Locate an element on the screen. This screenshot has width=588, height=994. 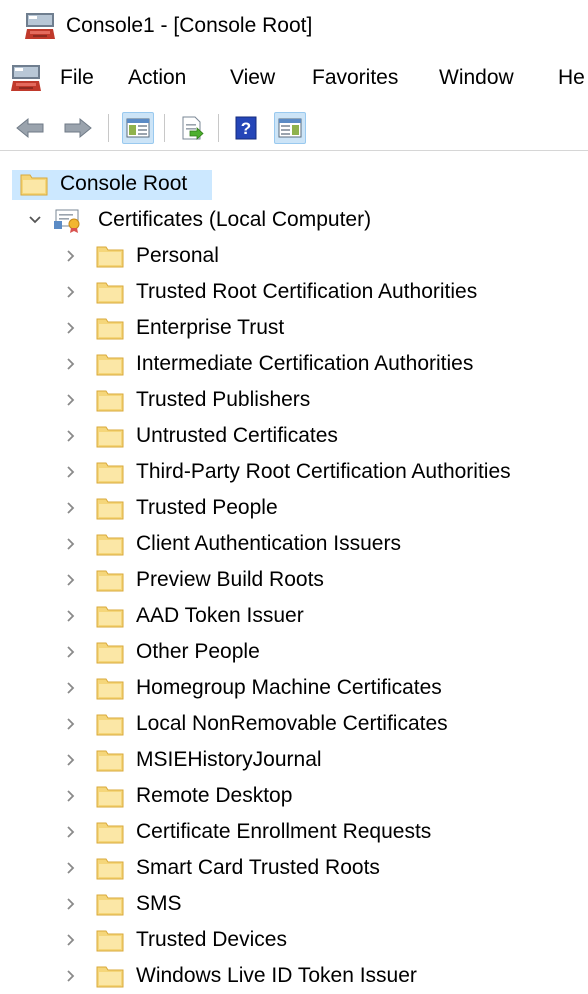
back-button is located at coordinates (30, 128).